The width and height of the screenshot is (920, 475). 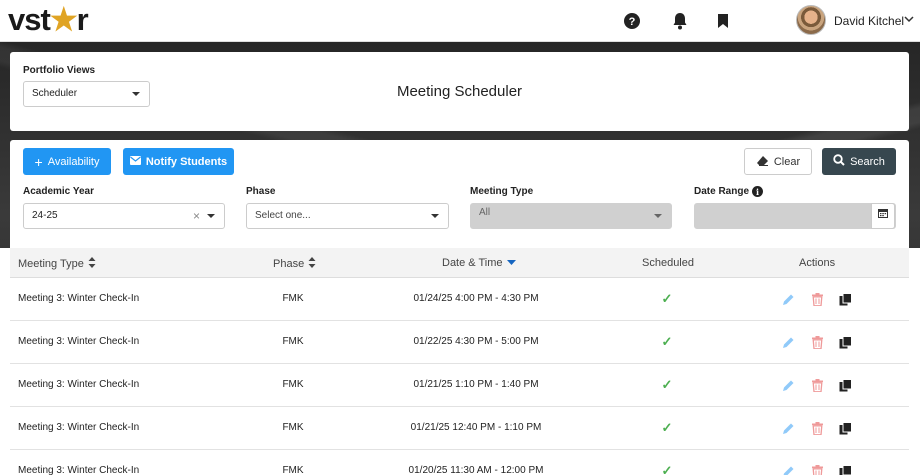 I want to click on availability-button: + Availability, so click(x=67, y=161).